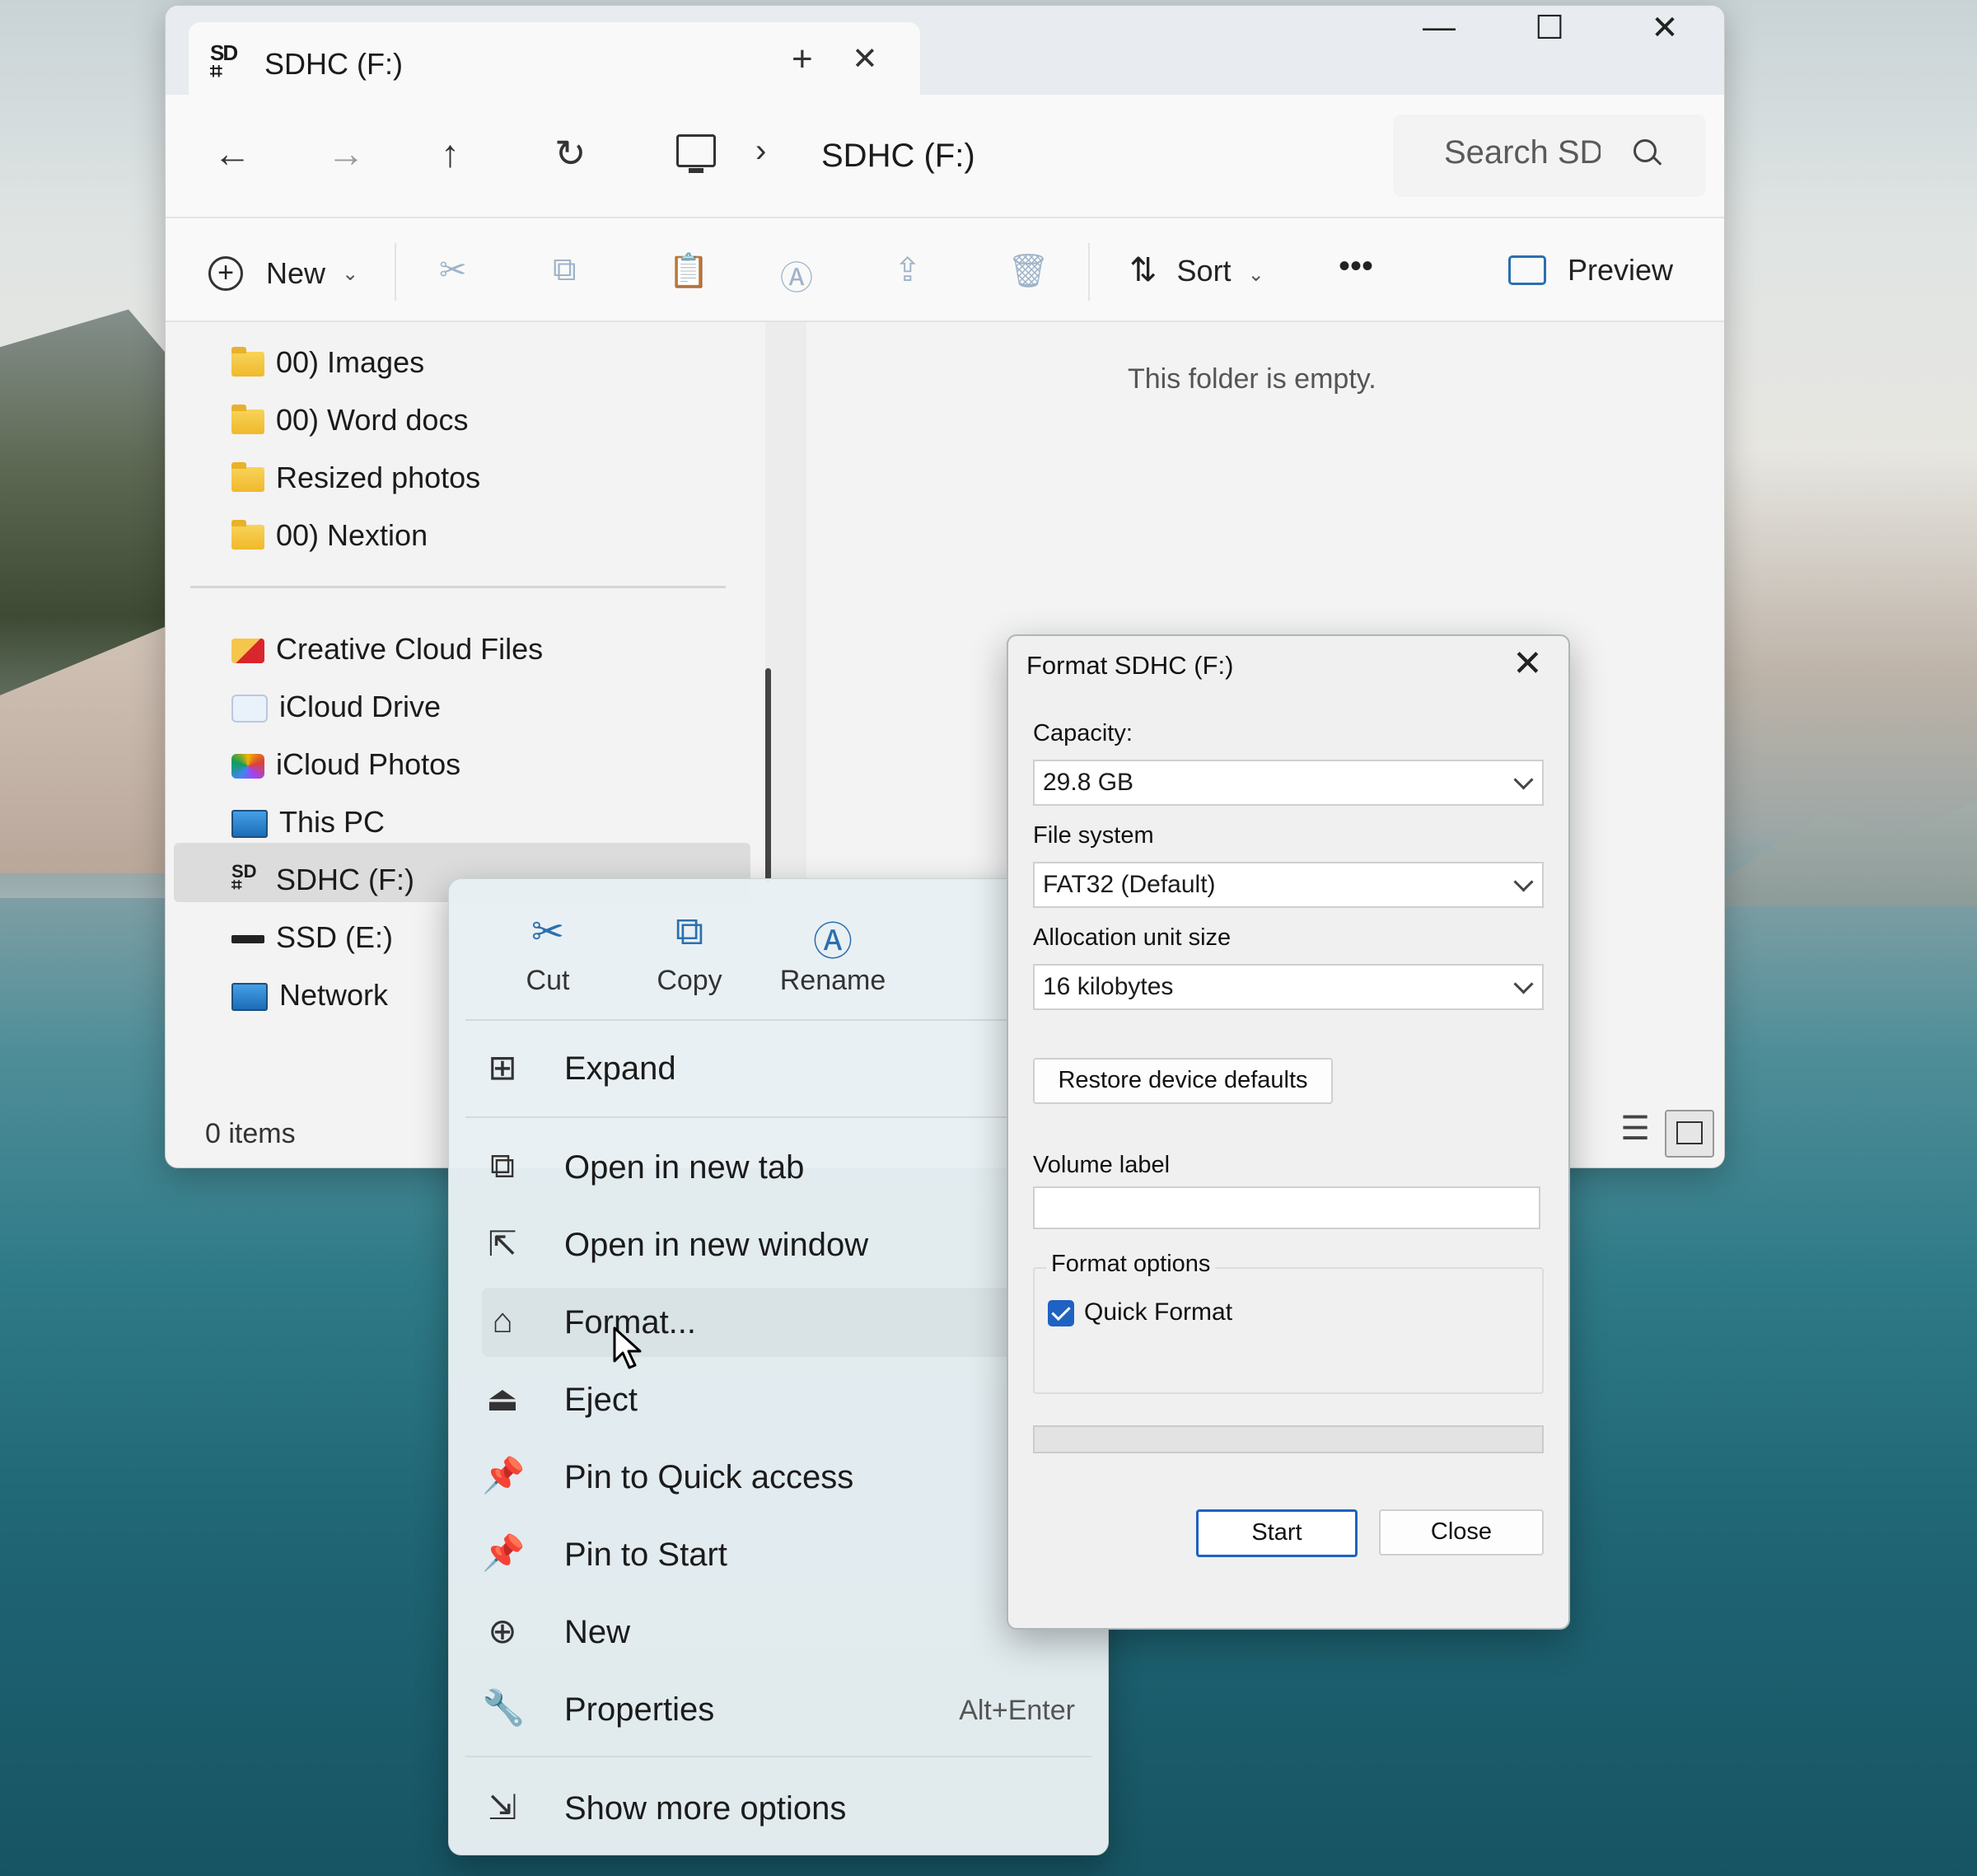  Describe the element at coordinates (1665, 28) in the screenshot. I see `close-window-icon: ✕` at that location.